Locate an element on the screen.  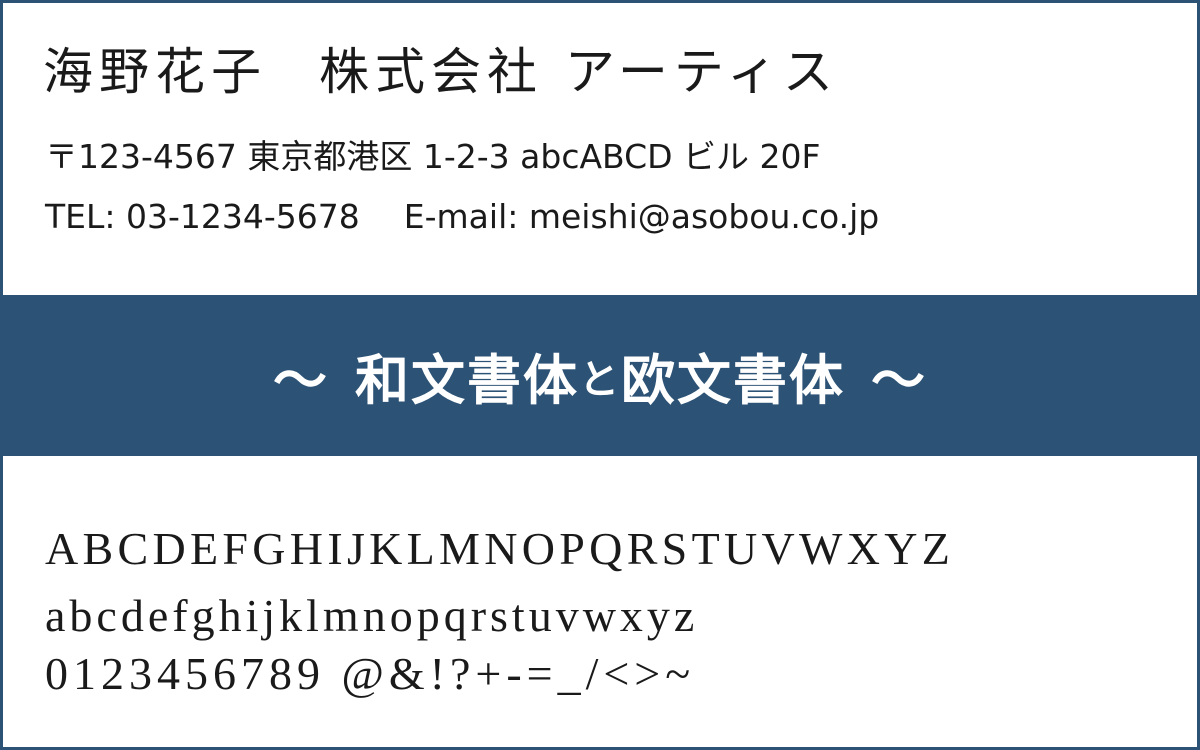
person-name: 海野花子 is located at coordinates (155, 72).